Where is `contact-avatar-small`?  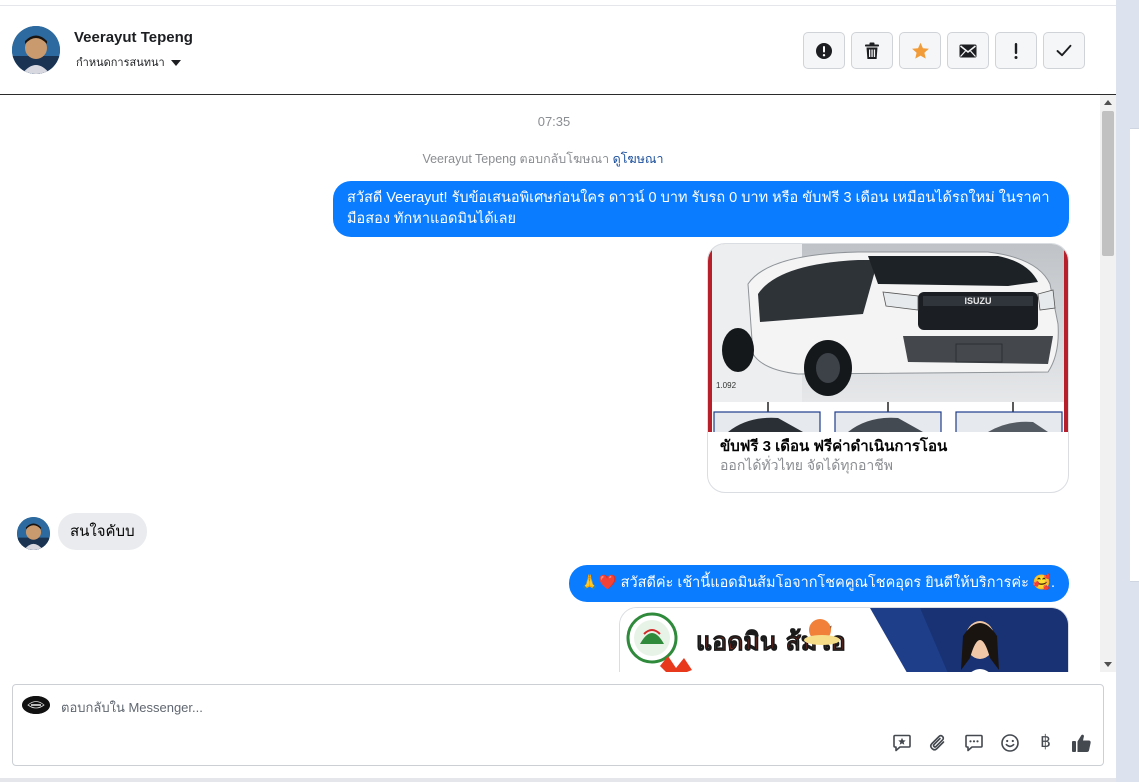 contact-avatar-small is located at coordinates (33, 533).